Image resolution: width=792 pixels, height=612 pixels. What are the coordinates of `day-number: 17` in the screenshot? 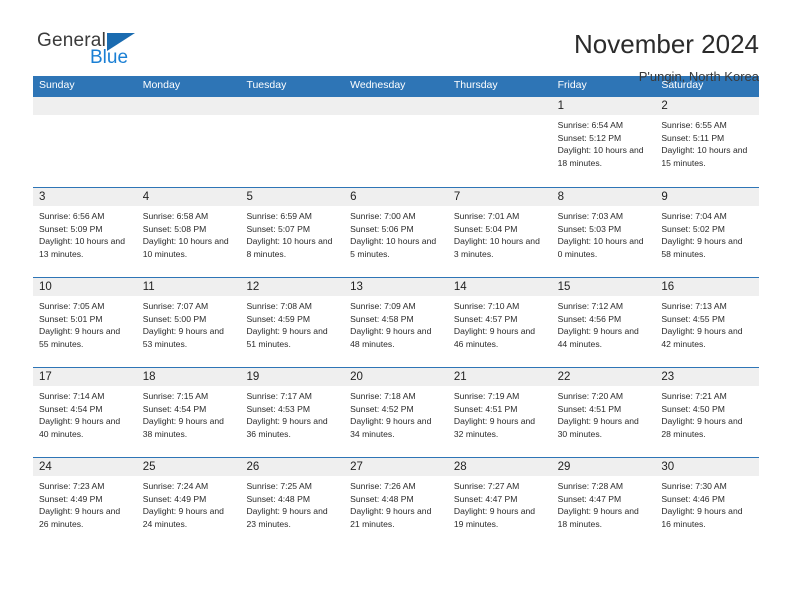 It's located at (85, 377).